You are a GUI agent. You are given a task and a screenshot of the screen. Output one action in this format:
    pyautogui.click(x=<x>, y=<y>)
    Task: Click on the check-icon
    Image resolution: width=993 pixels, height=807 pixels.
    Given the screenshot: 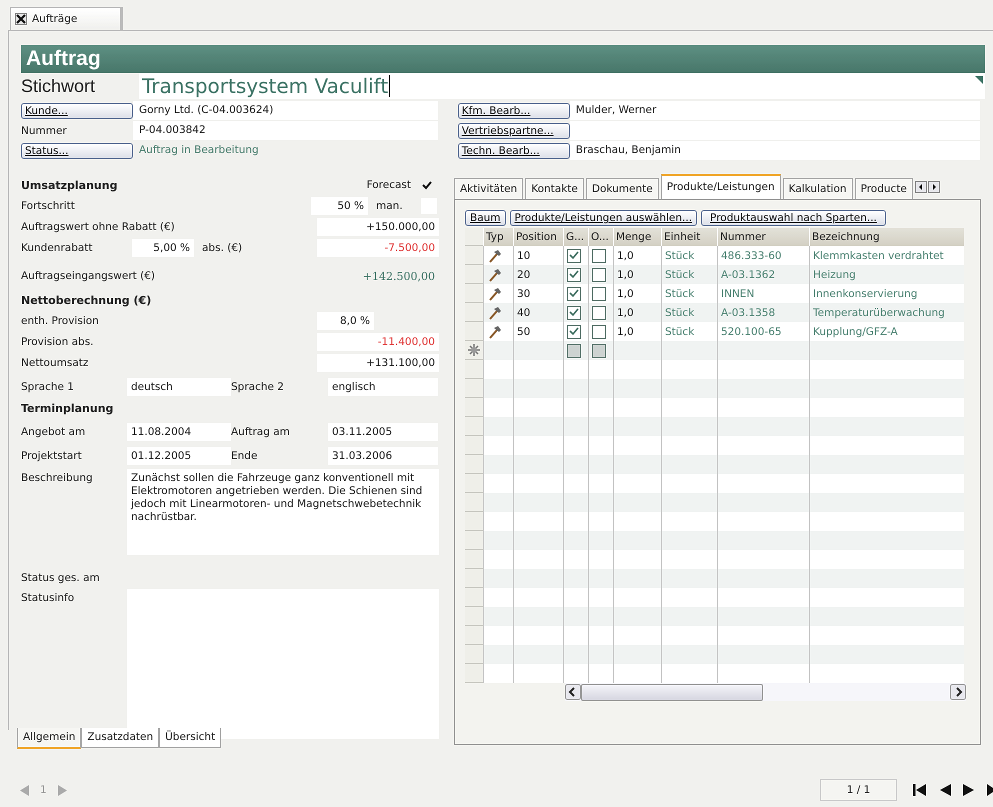 What is the action you would take?
    pyautogui.click(x=427, y=185)
    